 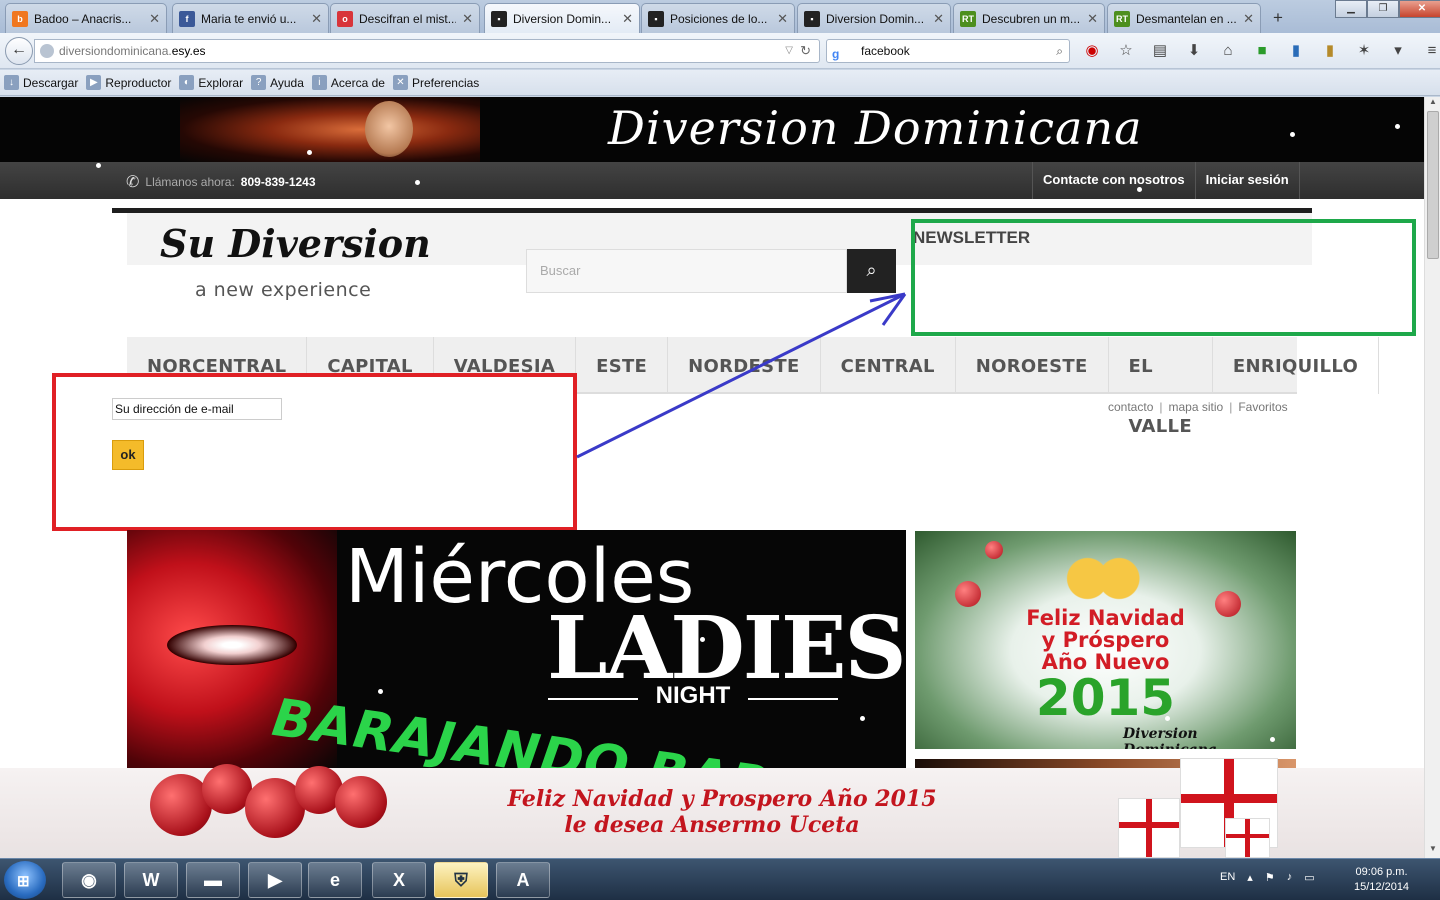 I want to click on addon-icon: ■, so click(x=1262, y=51).